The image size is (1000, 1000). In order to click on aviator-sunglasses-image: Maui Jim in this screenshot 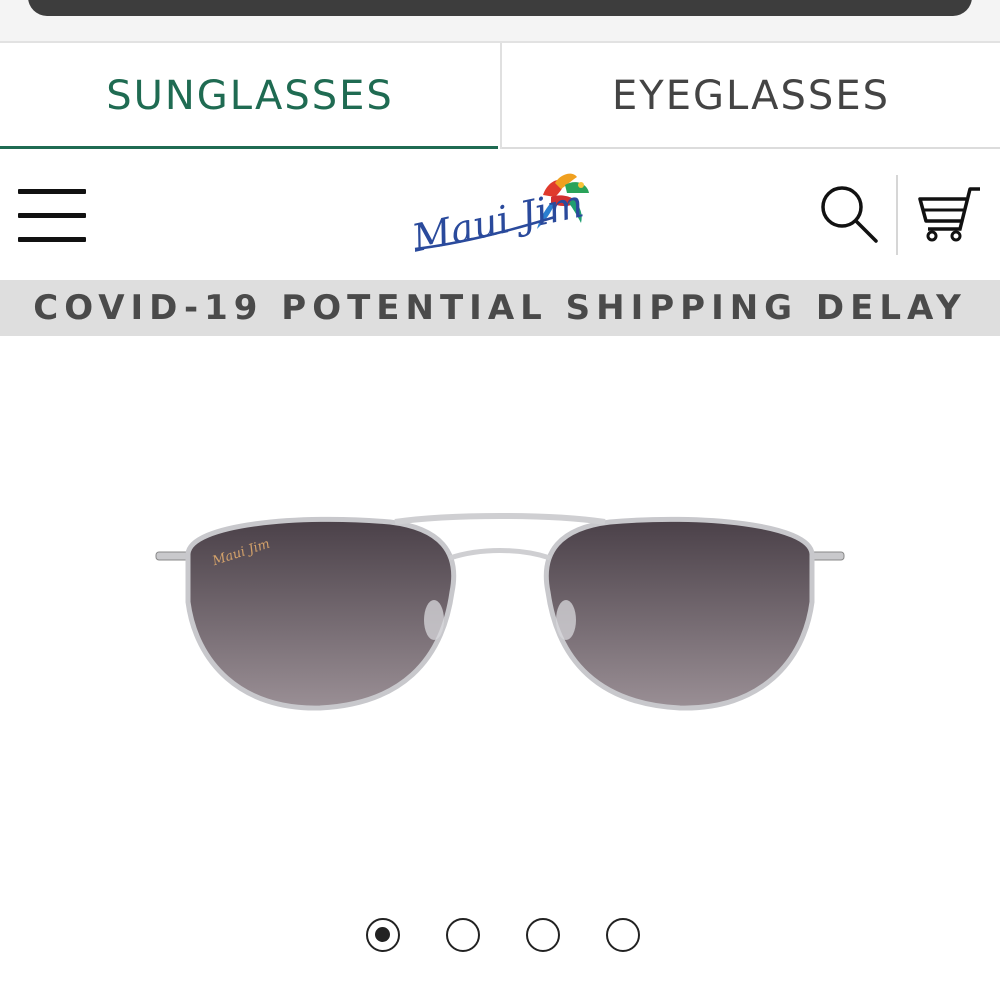, I will do `click(500, 612)`.